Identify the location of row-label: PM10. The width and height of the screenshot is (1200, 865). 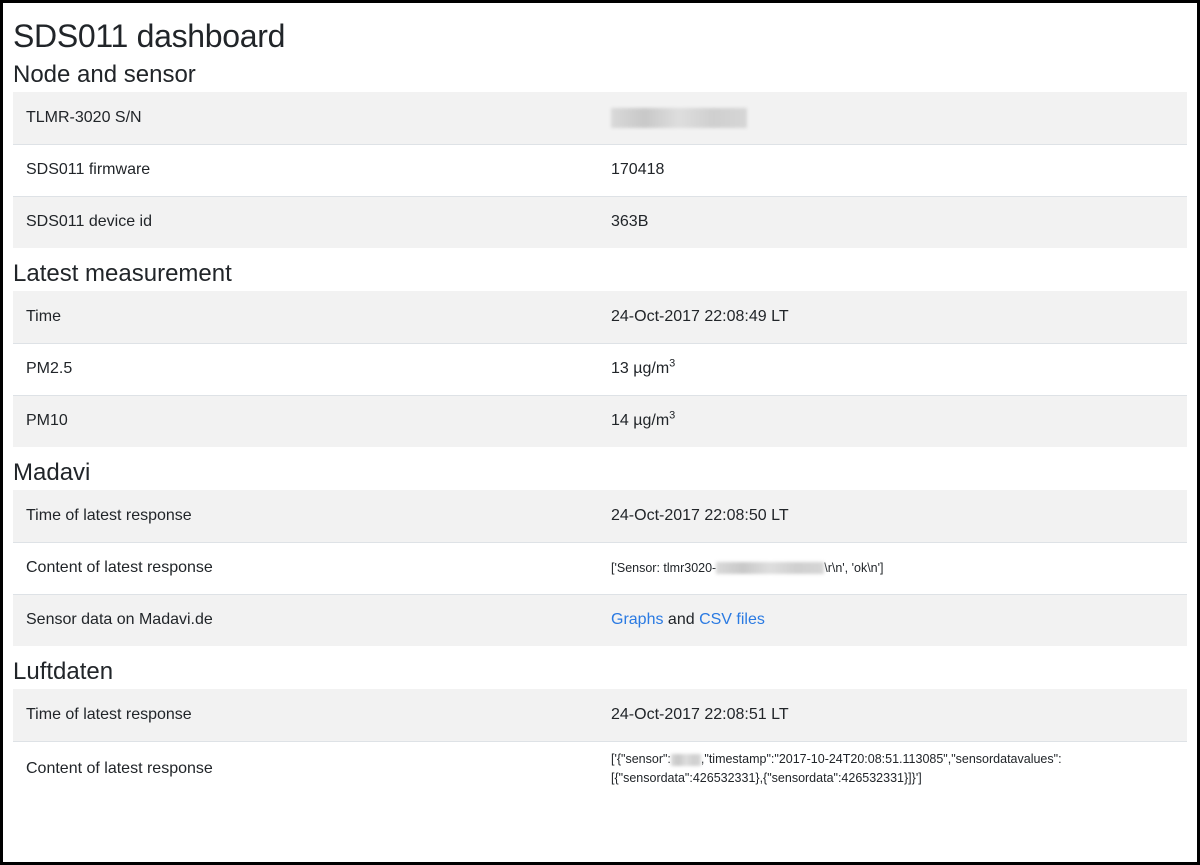
(305, 420).